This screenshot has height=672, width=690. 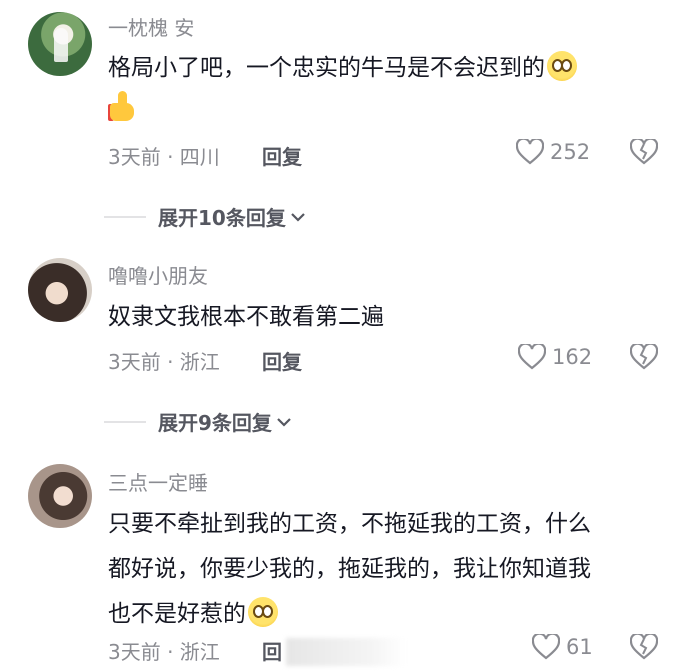 What do you see at coordinates (326, 68) in the screenshot?
I see `comment-text-content: 格局小了吧，一个忠实的牛马是不会迟到的` at bounding box center [326, 68].